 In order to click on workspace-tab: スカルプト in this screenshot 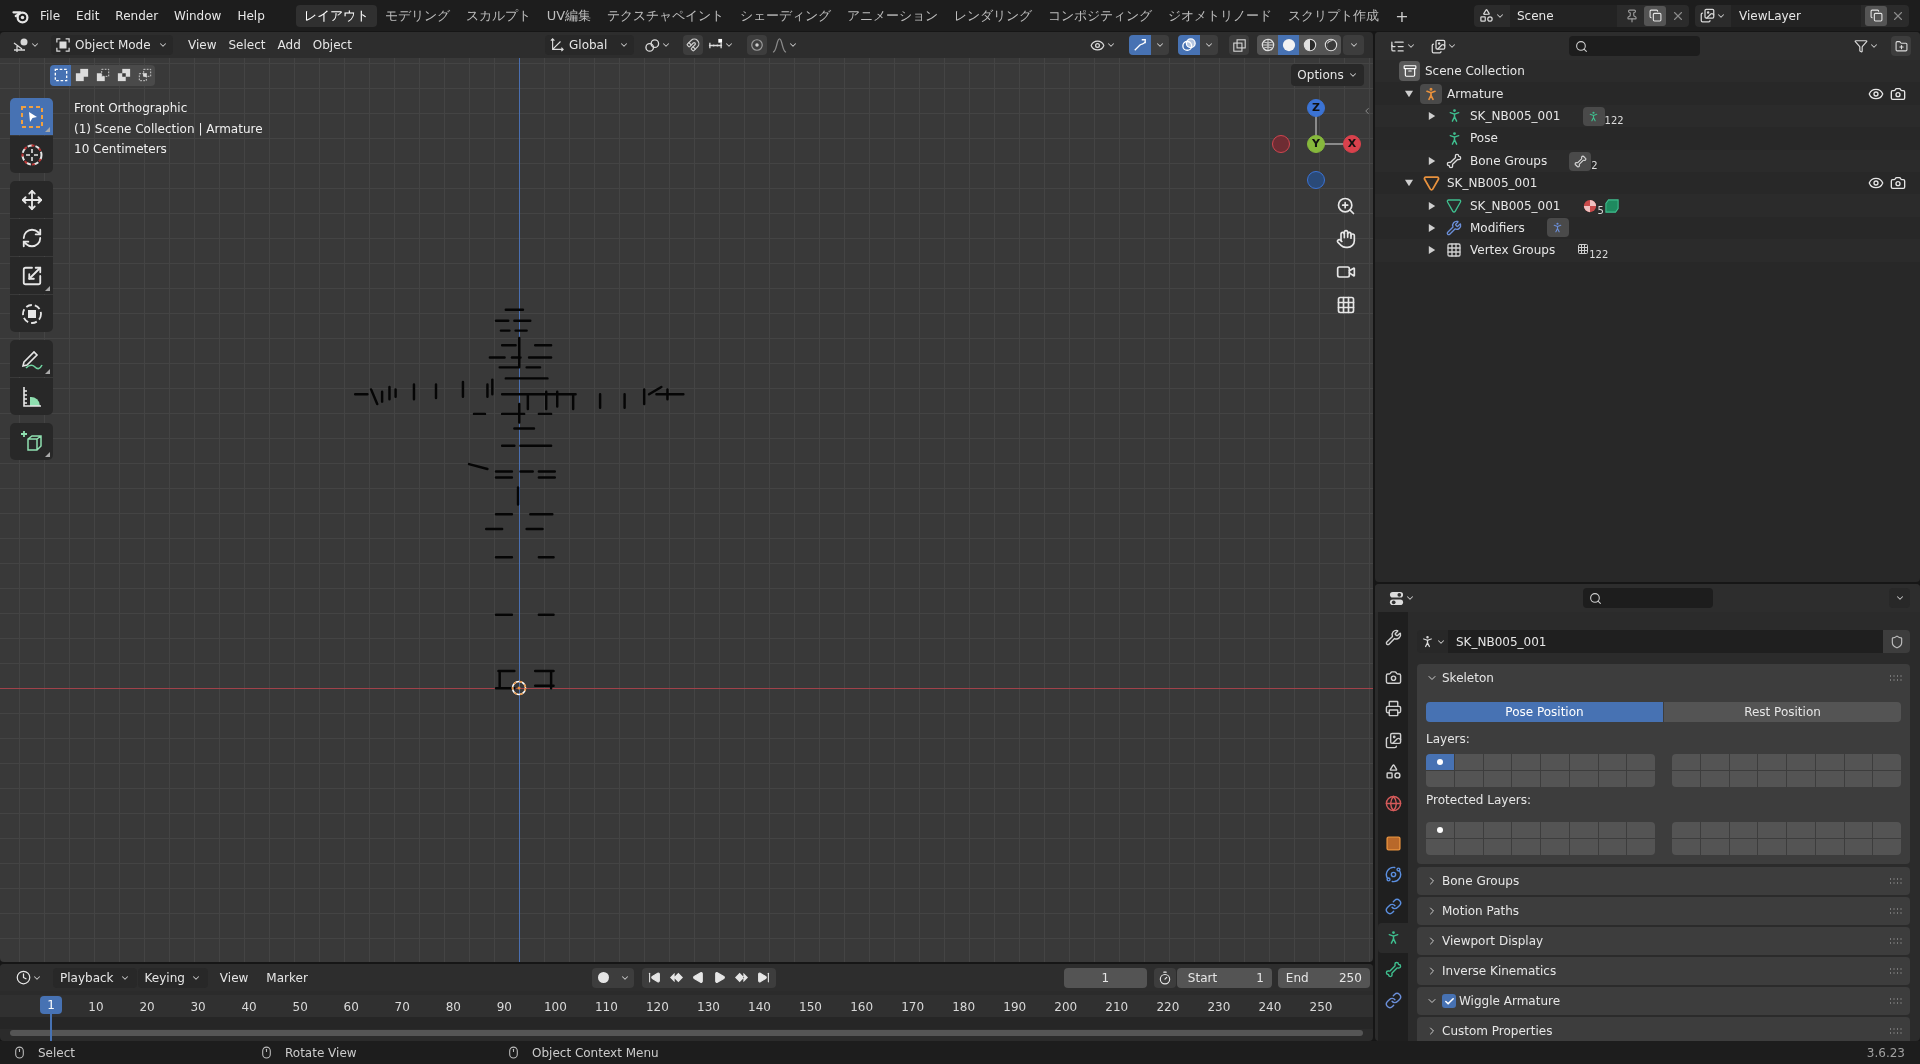, I will do `click(498, 15)`.